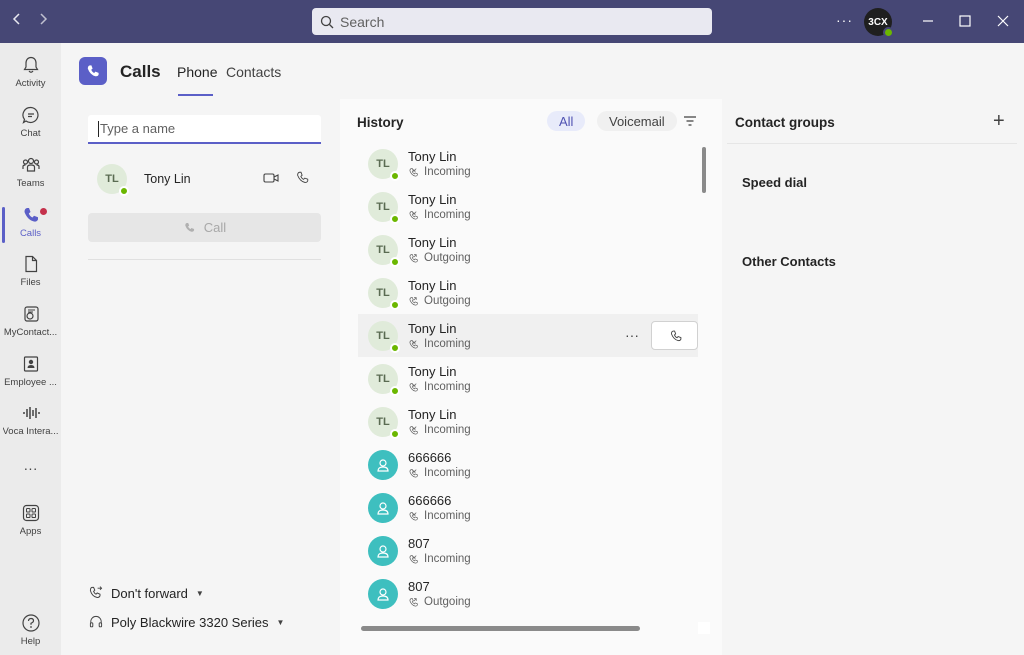 The image size is (1024, 655). I want to click on vertical-scrollbar, so click(704, 170).